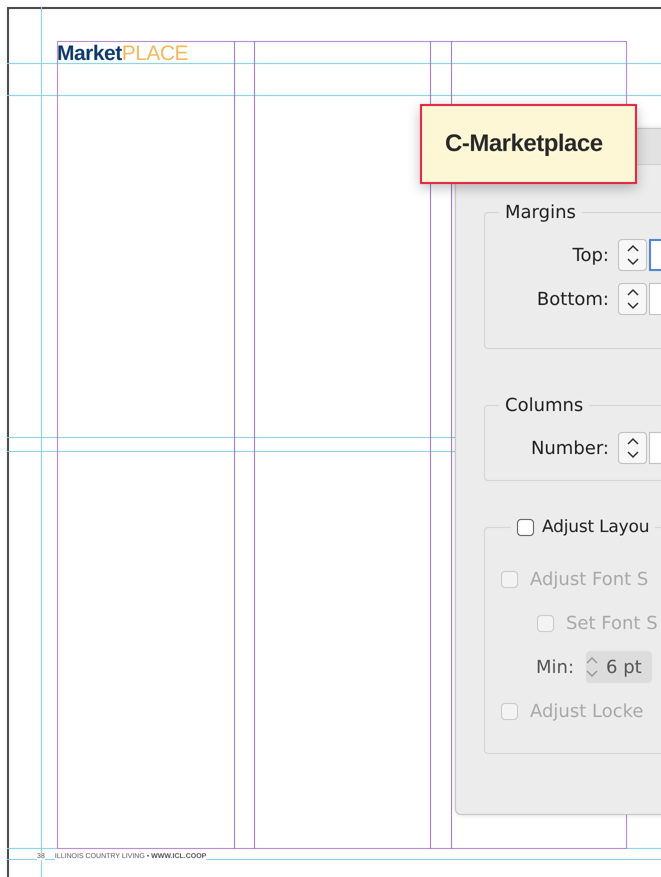 Image resolution: width=661 pixels, height=877 pixels. Describe the element at coordinates (596, 527) in the screenshot. I see `checkbox-label: Adjust Layou` at that location.